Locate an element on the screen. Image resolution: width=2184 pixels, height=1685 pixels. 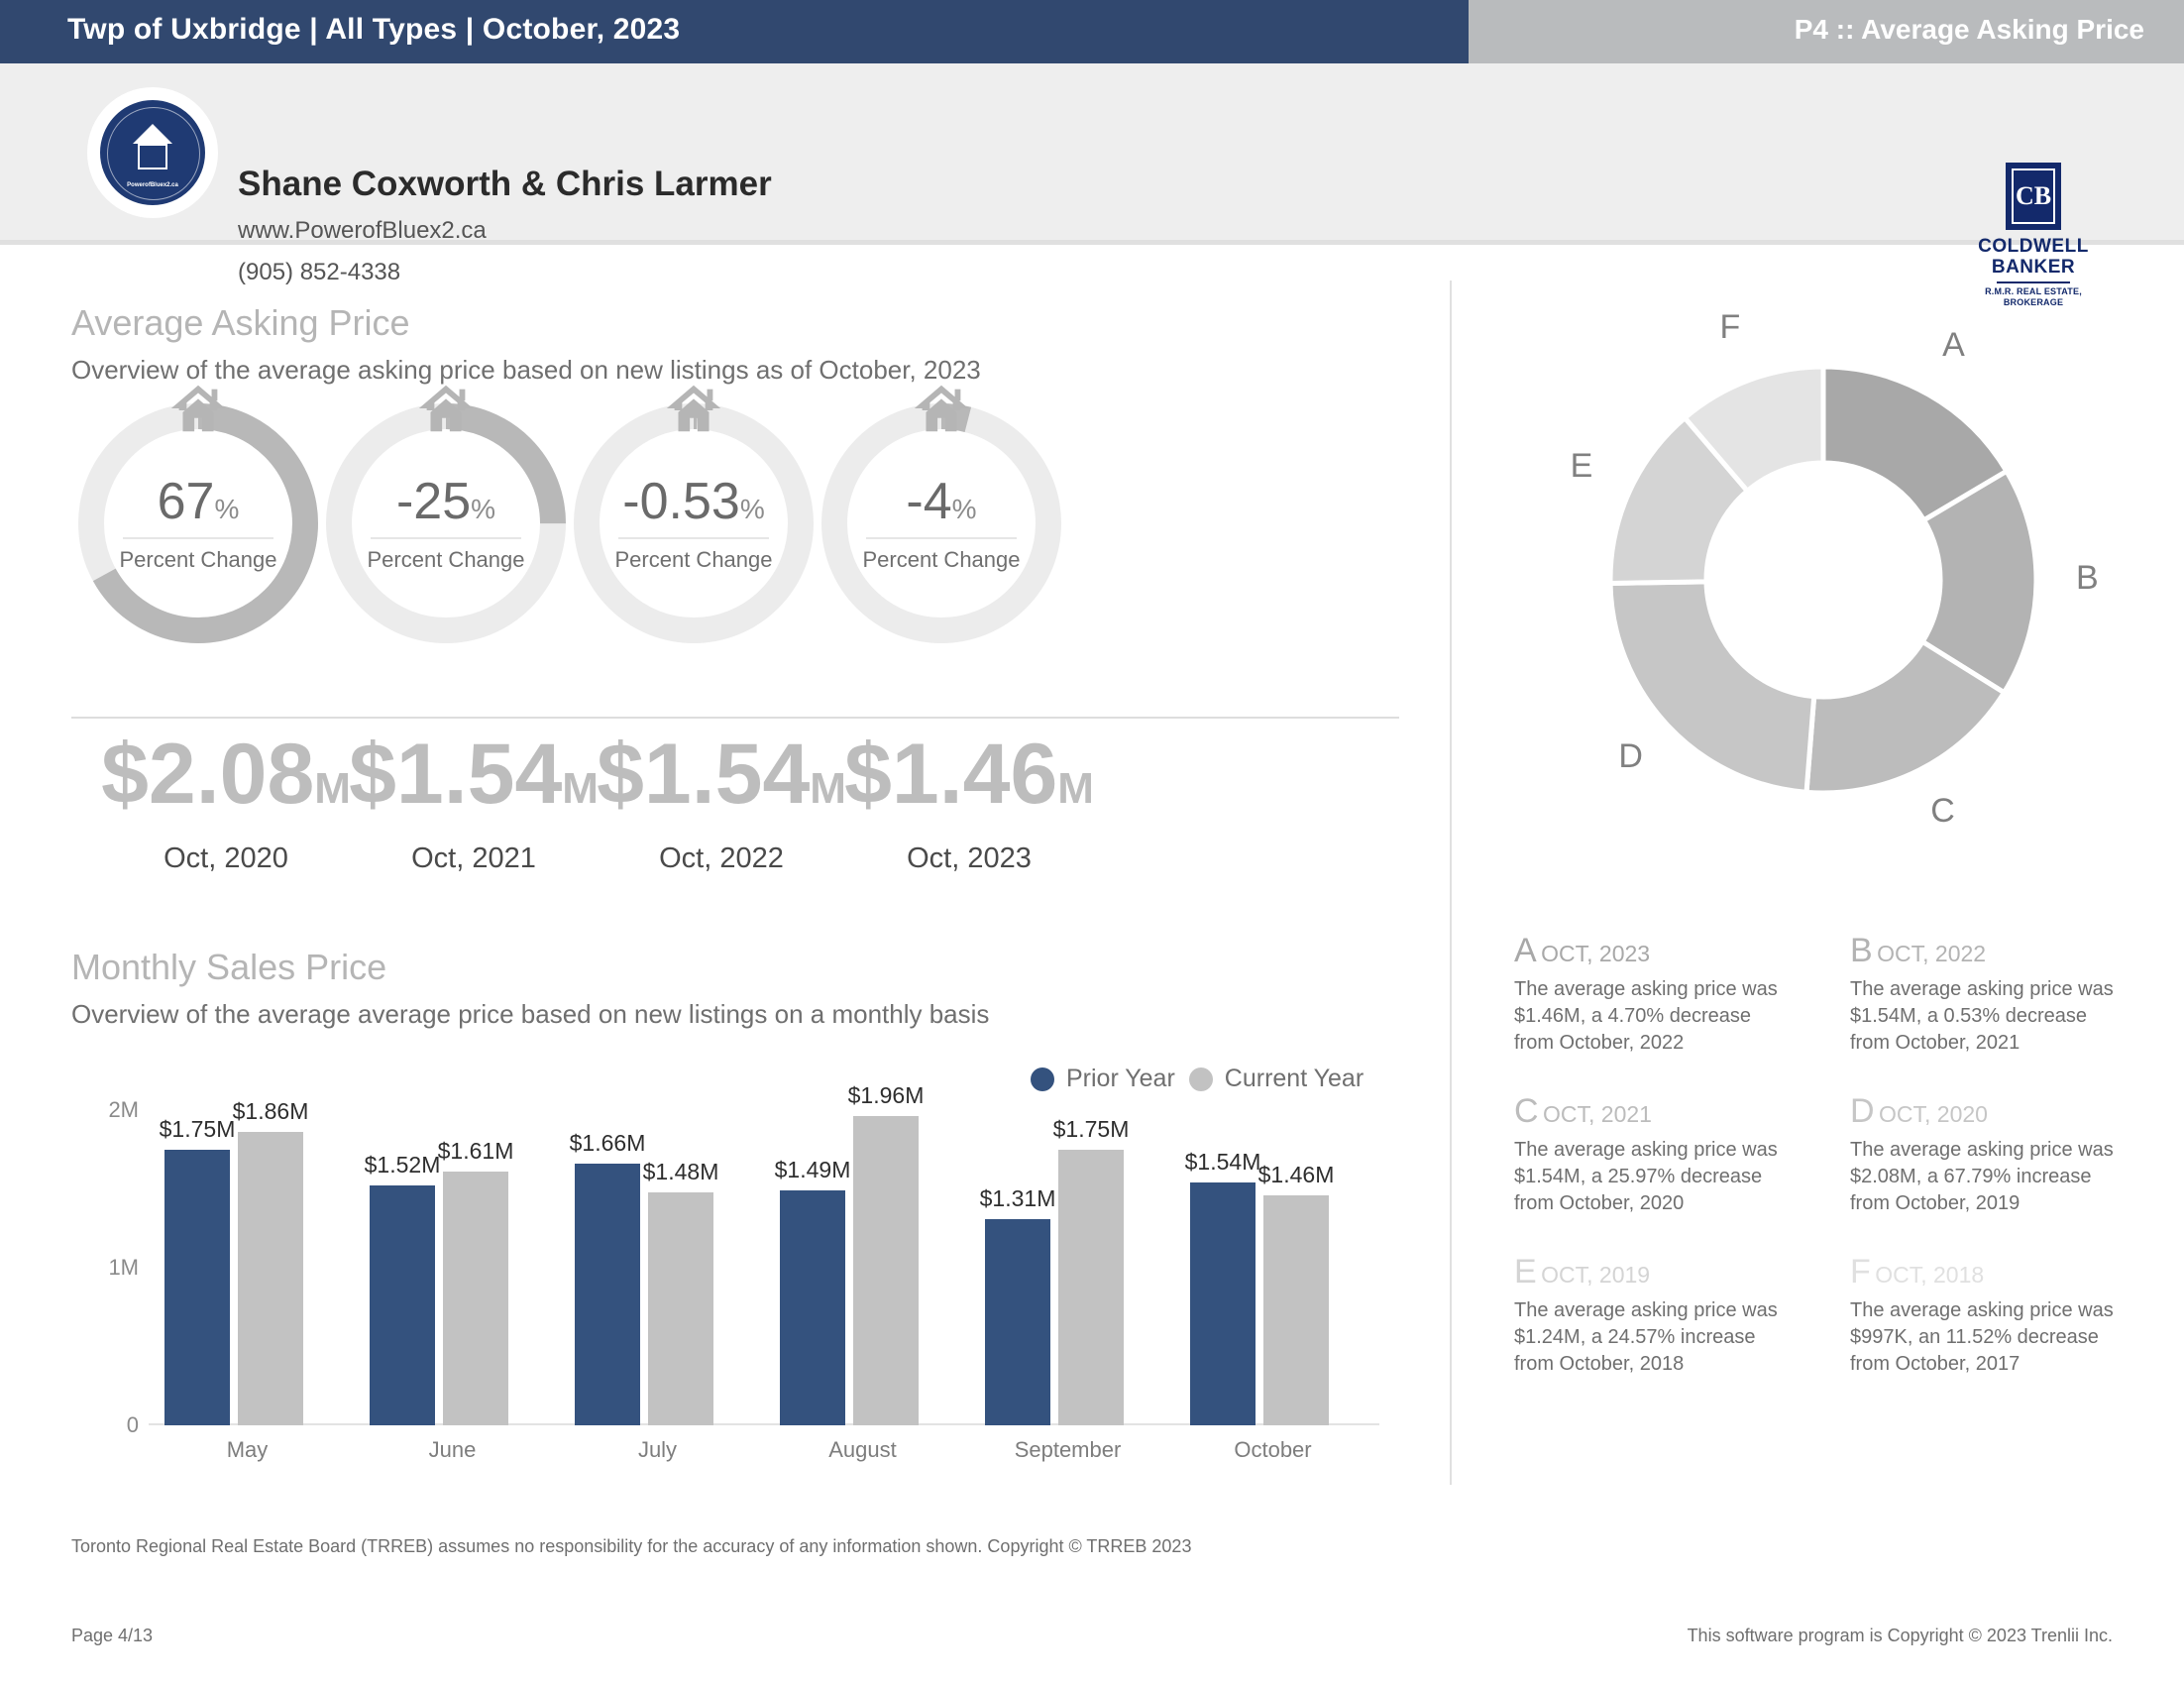
bar-august-current-year: $1.96M is located at coordinates (886, 1254).